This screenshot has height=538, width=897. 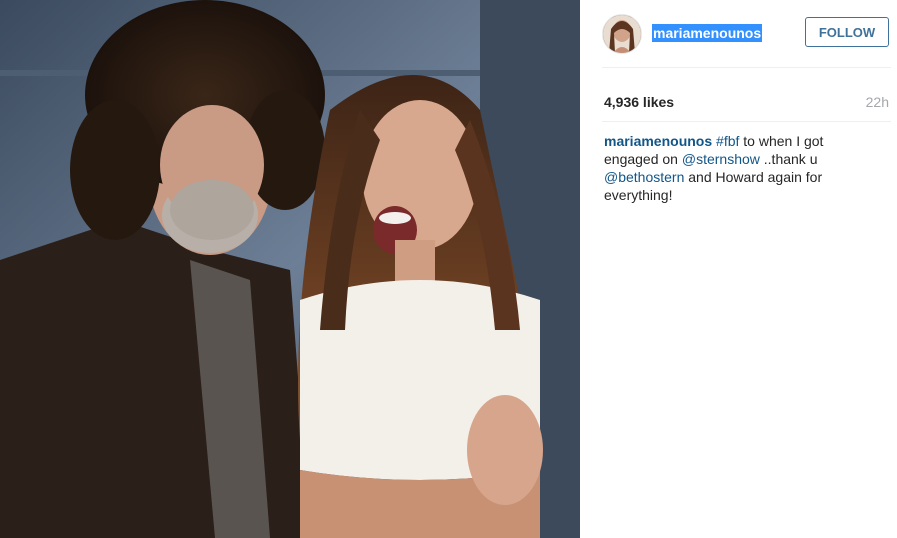 I want to click on profile-photo-icon, so click(x=622, y=34).